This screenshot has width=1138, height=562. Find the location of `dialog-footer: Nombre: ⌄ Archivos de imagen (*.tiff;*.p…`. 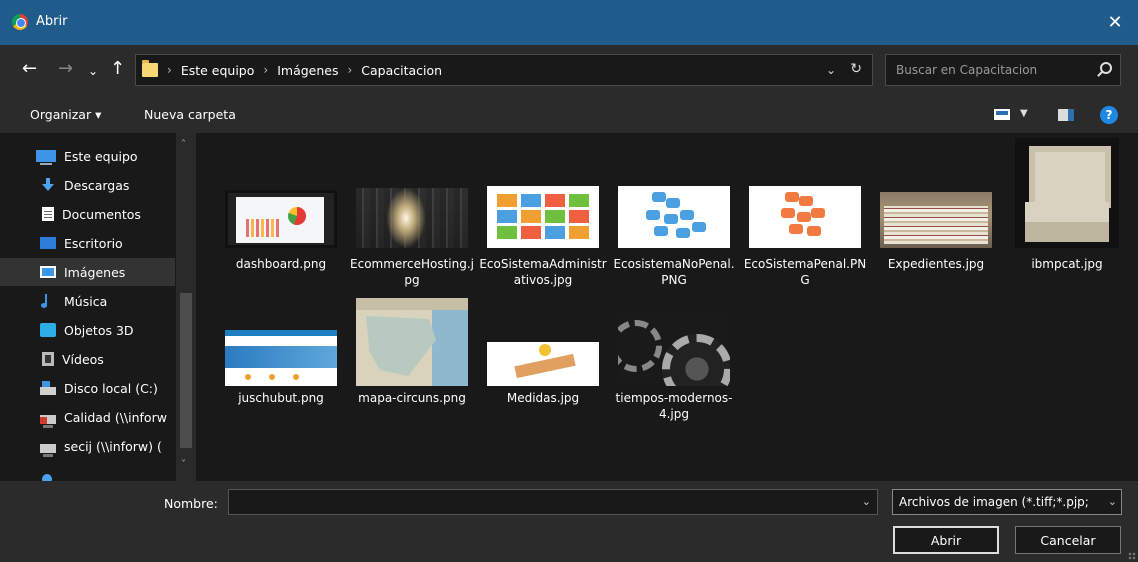

dialog-footer: Nombre: ⌄ Archivos de imagen (*.tiff;*.p… is located at coordinates (569, 521).